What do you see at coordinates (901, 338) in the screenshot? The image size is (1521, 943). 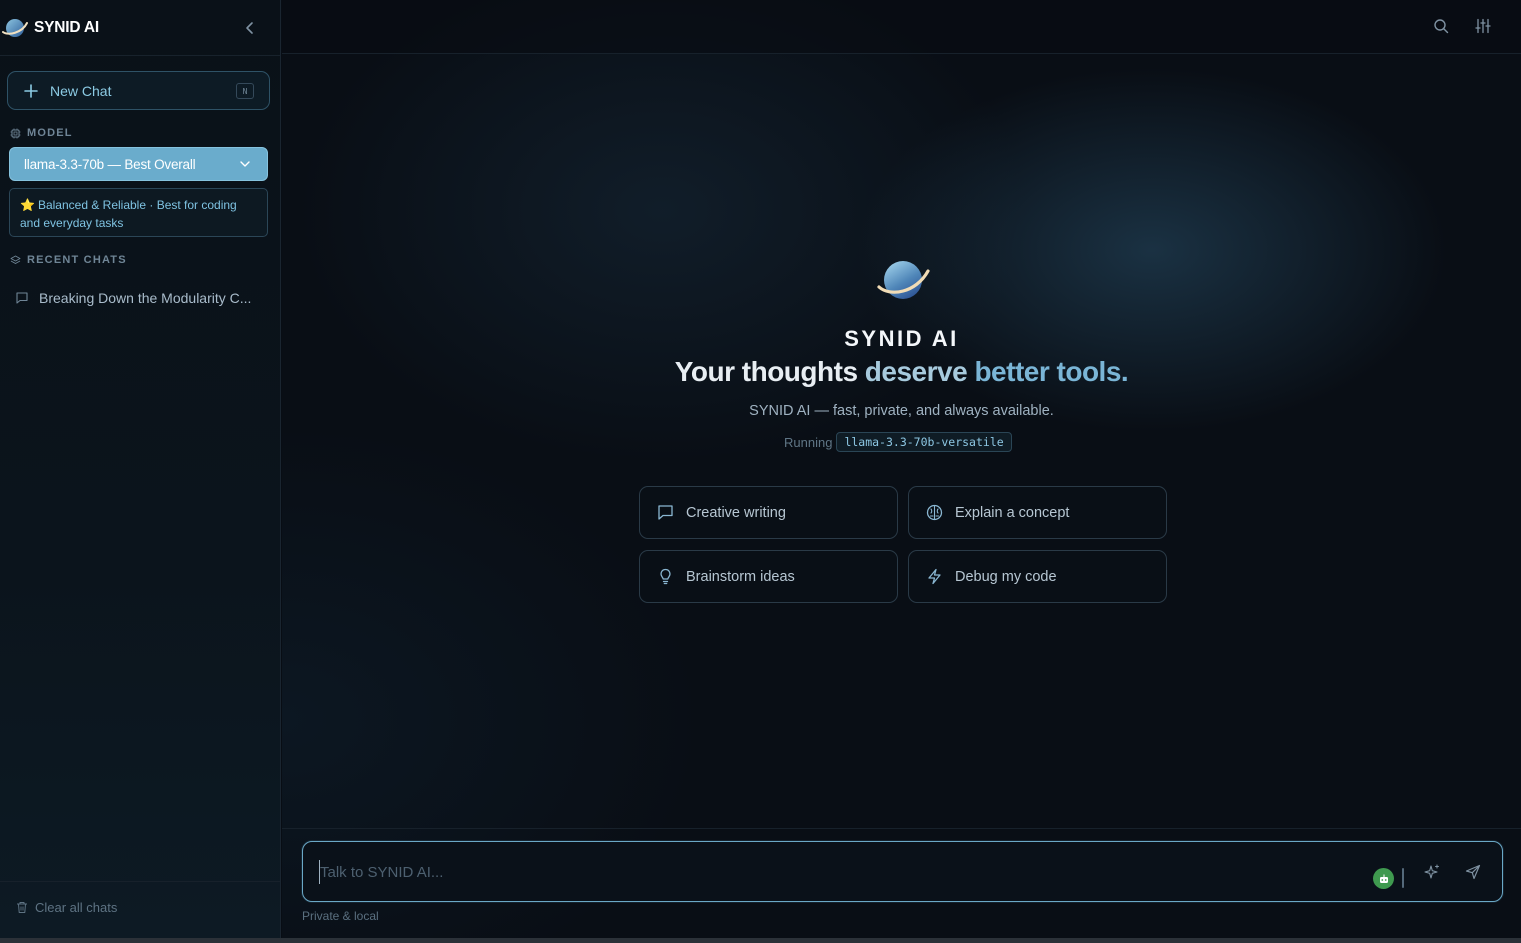 I see `hero-brand: SYNID AI` at bounding box center [901, 338].